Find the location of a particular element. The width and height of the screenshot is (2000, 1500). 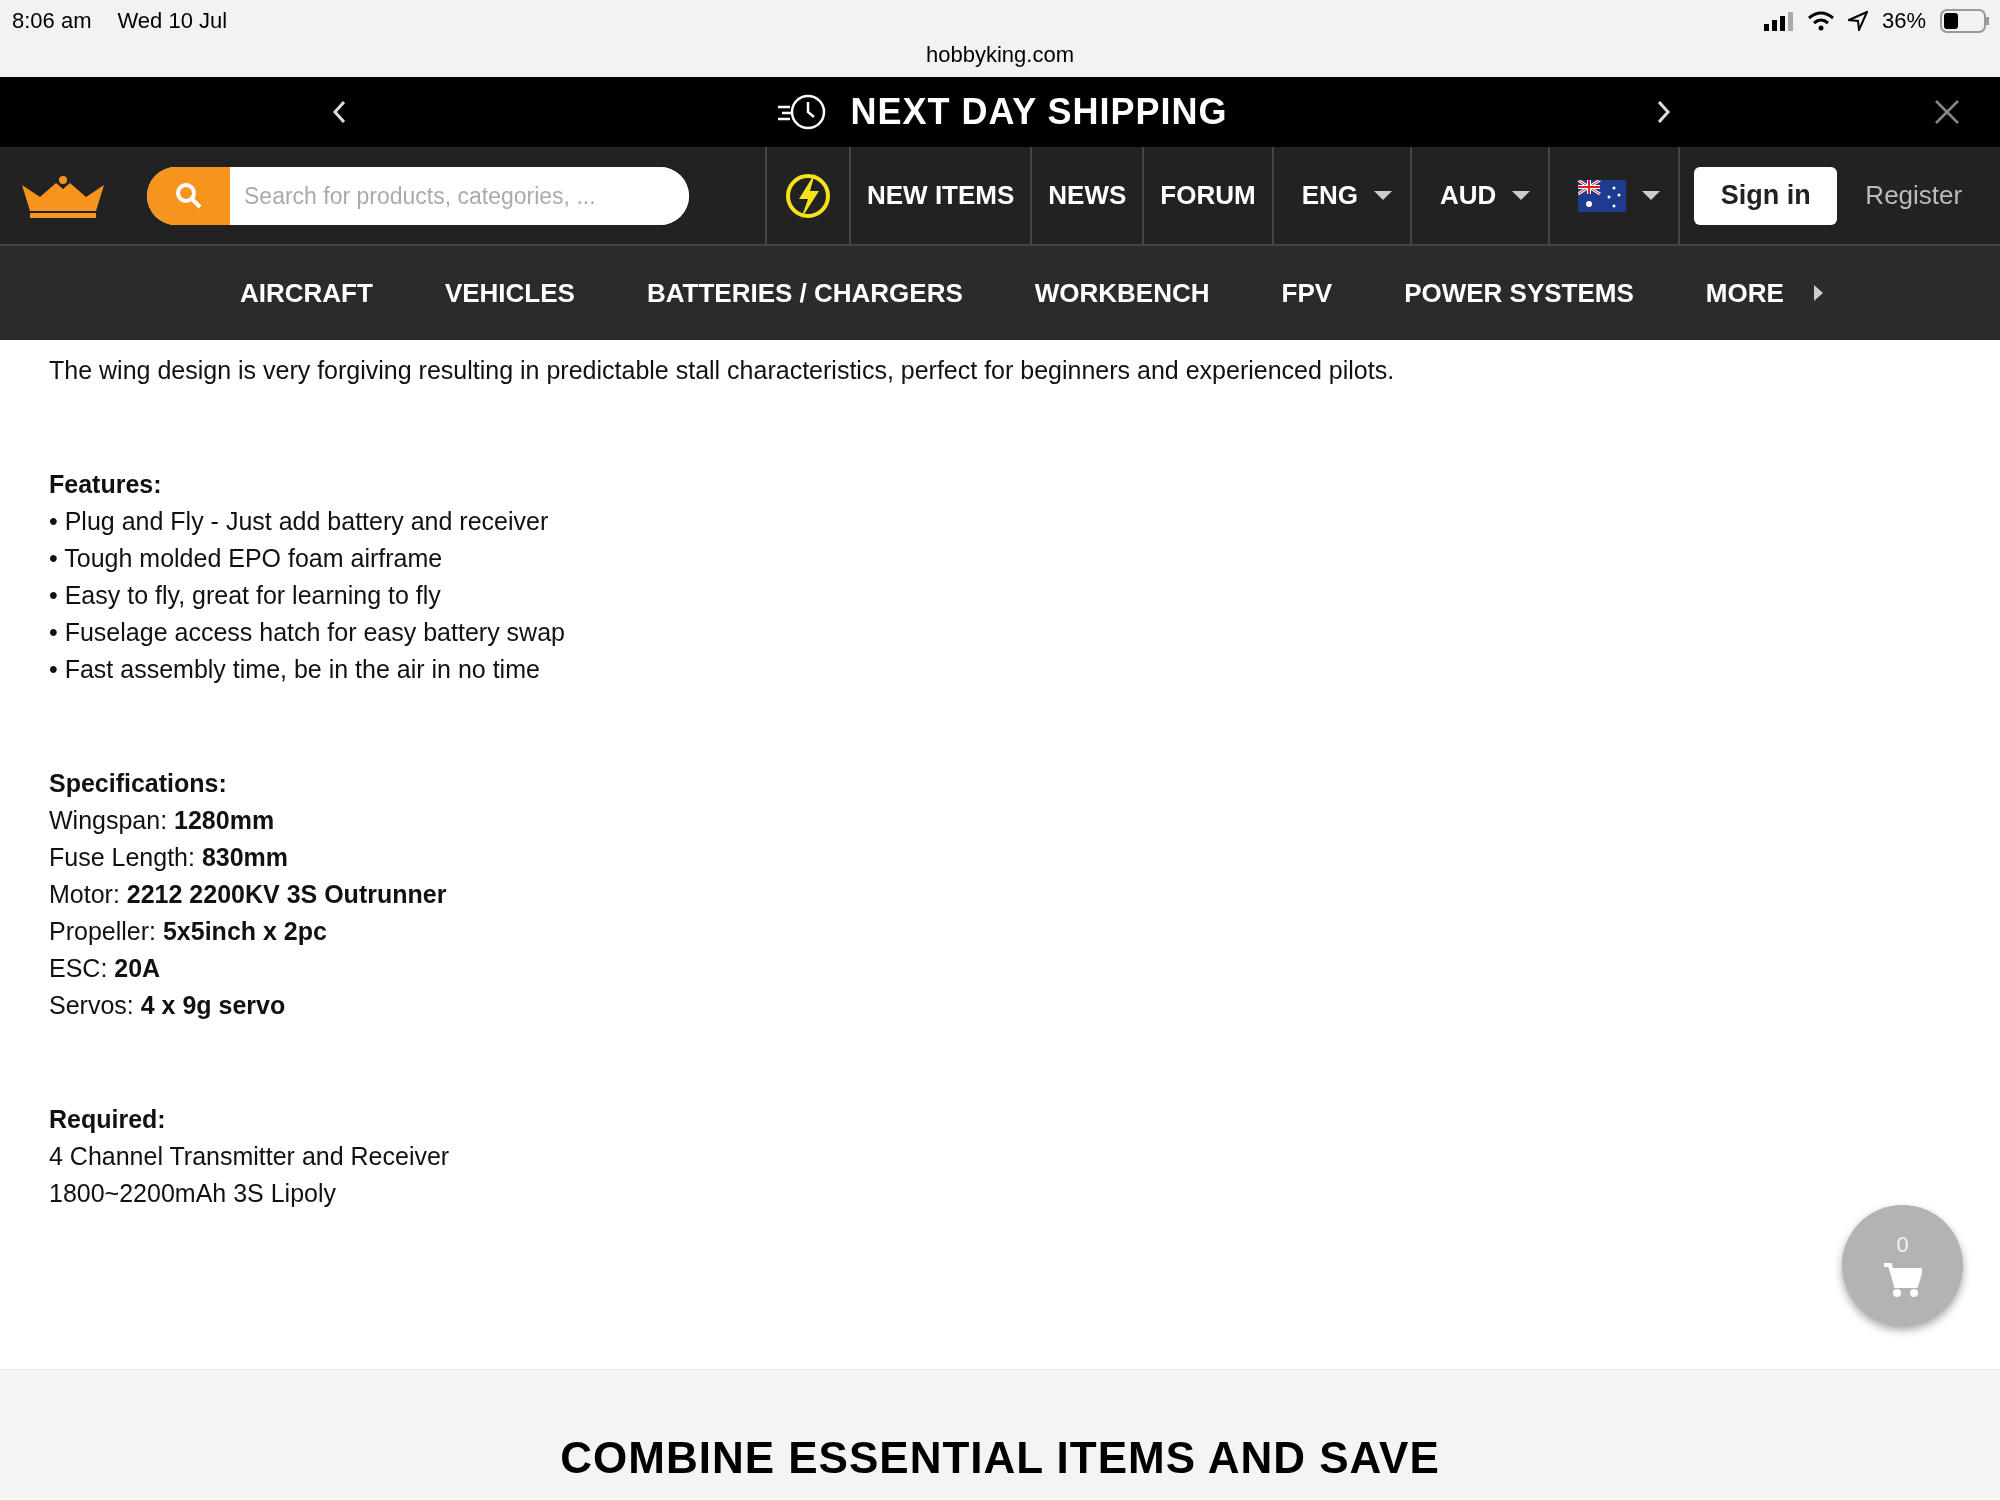

description-line: • Fuselage access hatch for easy battery swap is located at coordinates (307, 632).